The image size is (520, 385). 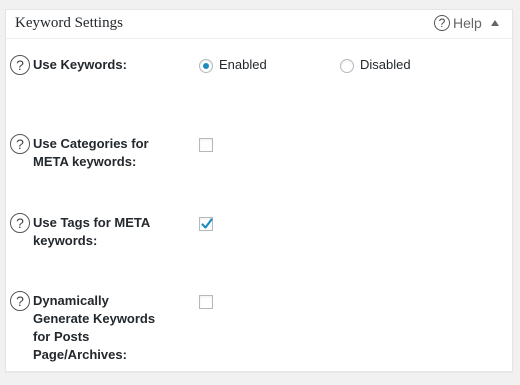 What do you see at coordinates (206, 302) in the screenshot?
I see `dynamic-keywords-checkbox` at bounding box center [206, 302].